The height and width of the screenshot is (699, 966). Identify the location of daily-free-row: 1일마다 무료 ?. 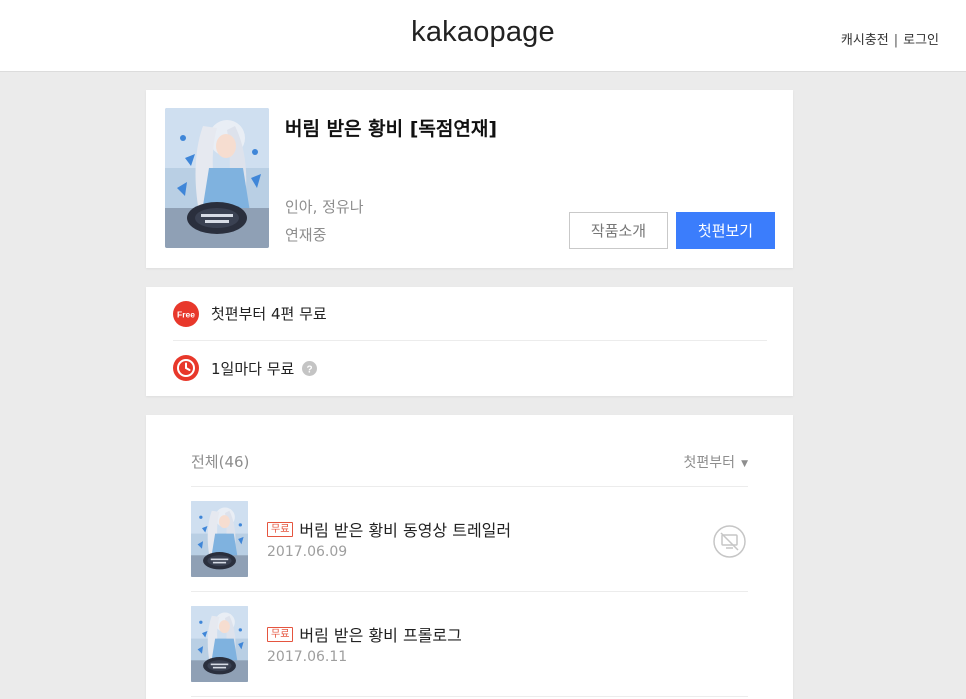
(470, 368).